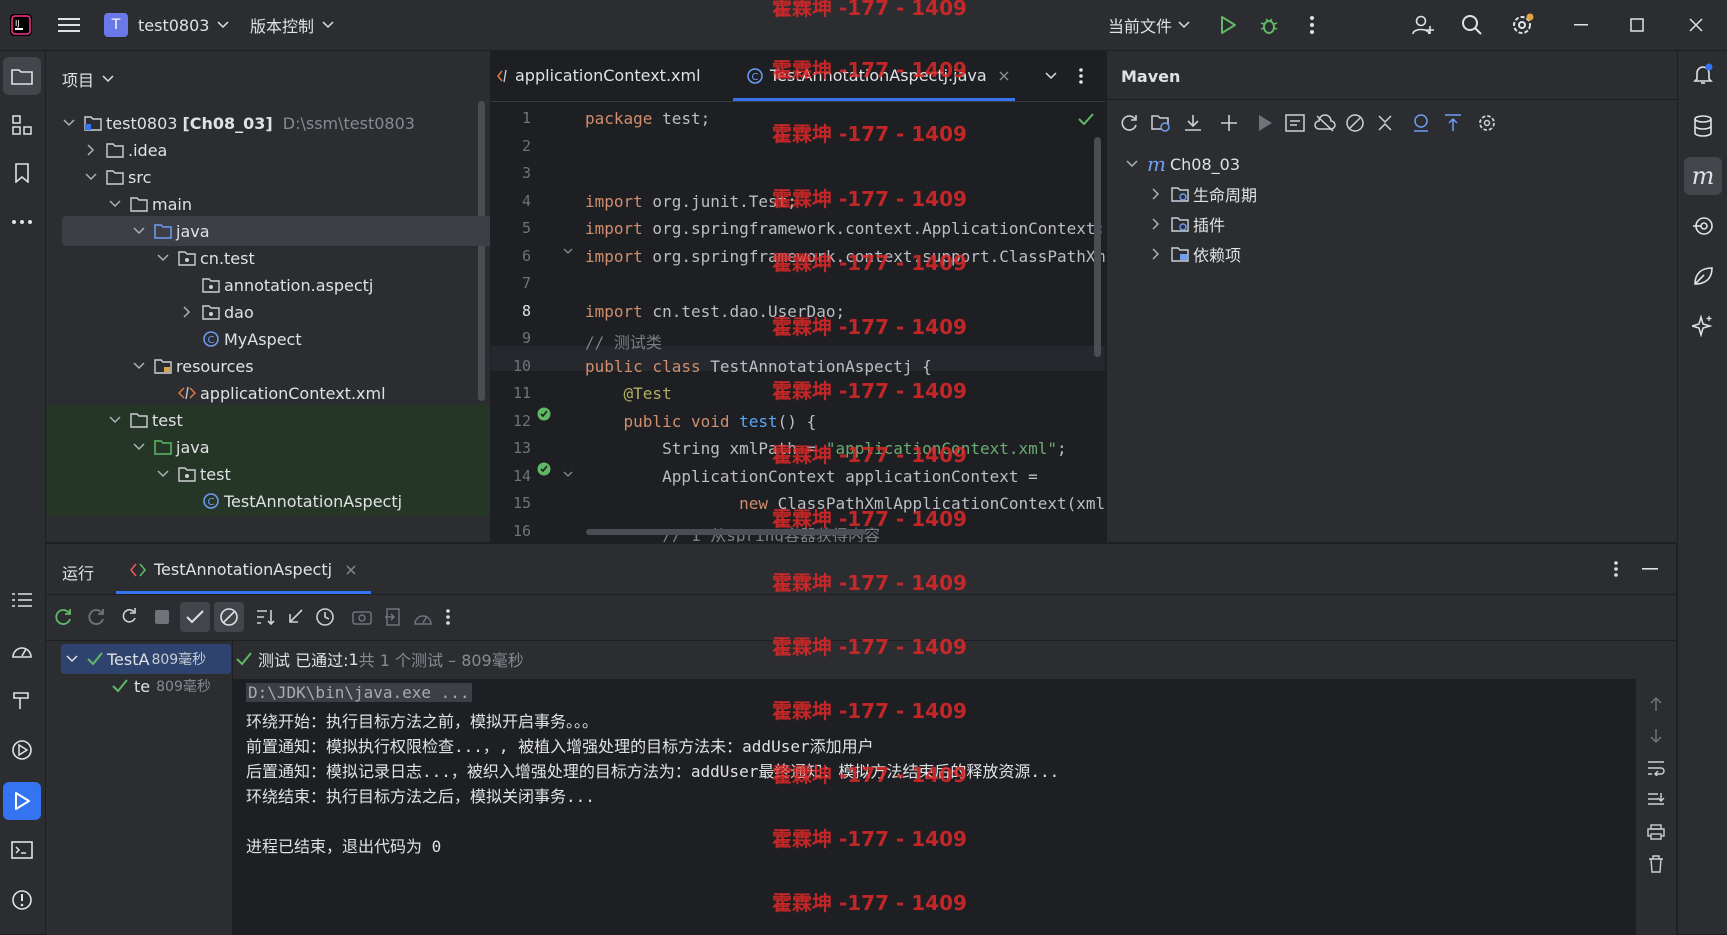  I want to click on scroll-to-end-icon, so click(1656, 800).